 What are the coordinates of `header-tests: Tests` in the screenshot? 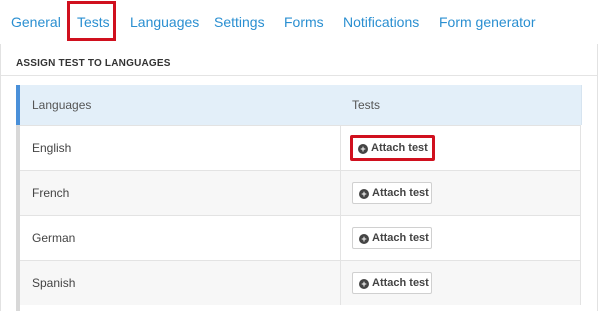 It's located at (366, 105).